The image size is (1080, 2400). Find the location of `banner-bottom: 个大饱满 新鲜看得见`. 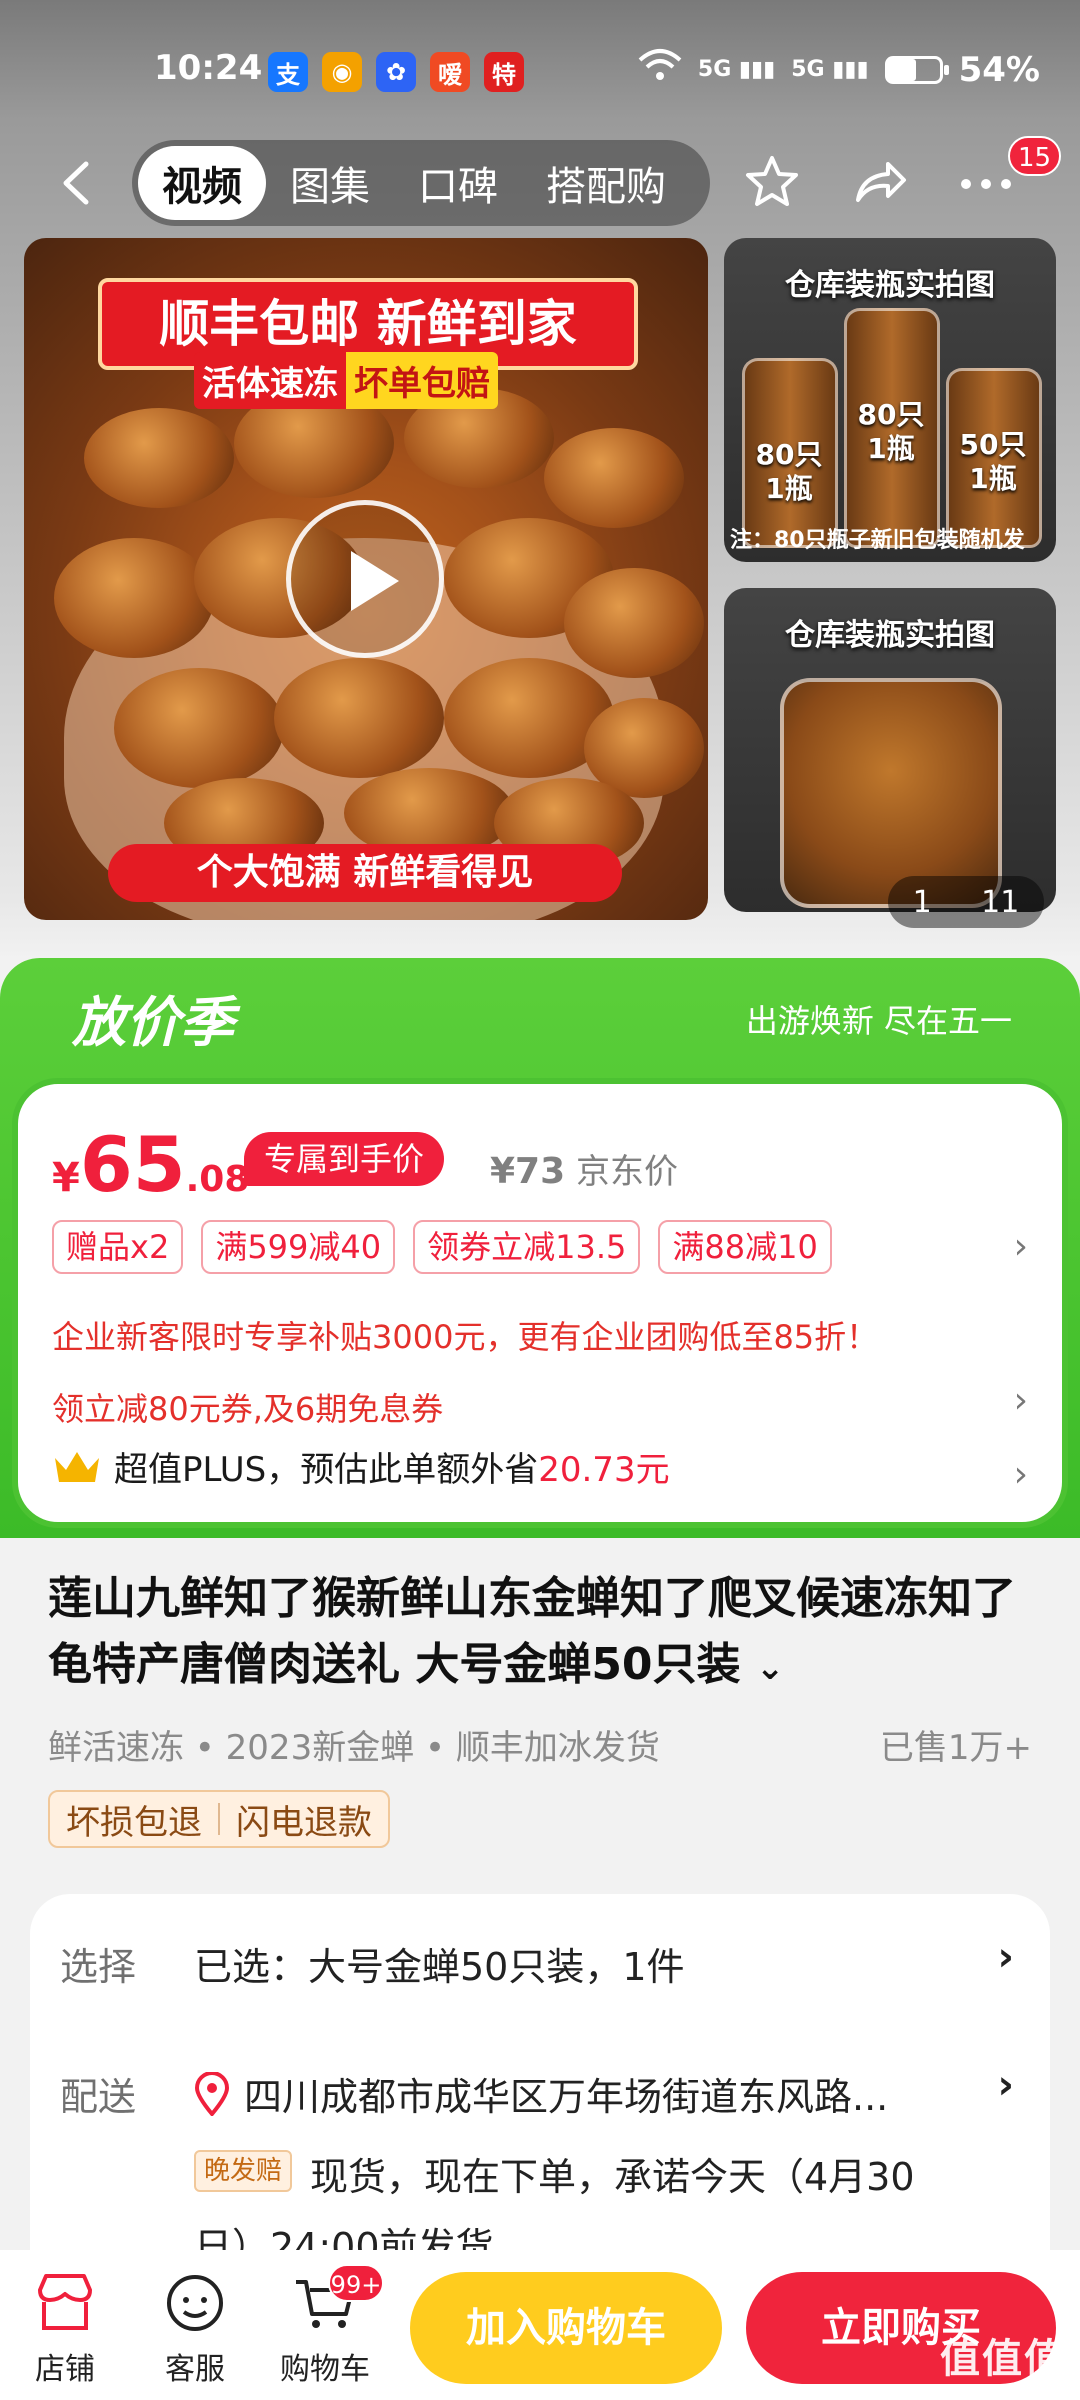

banner-bottom: 个大饱满 新鲜看得见 is located at coordinates (365, 873).